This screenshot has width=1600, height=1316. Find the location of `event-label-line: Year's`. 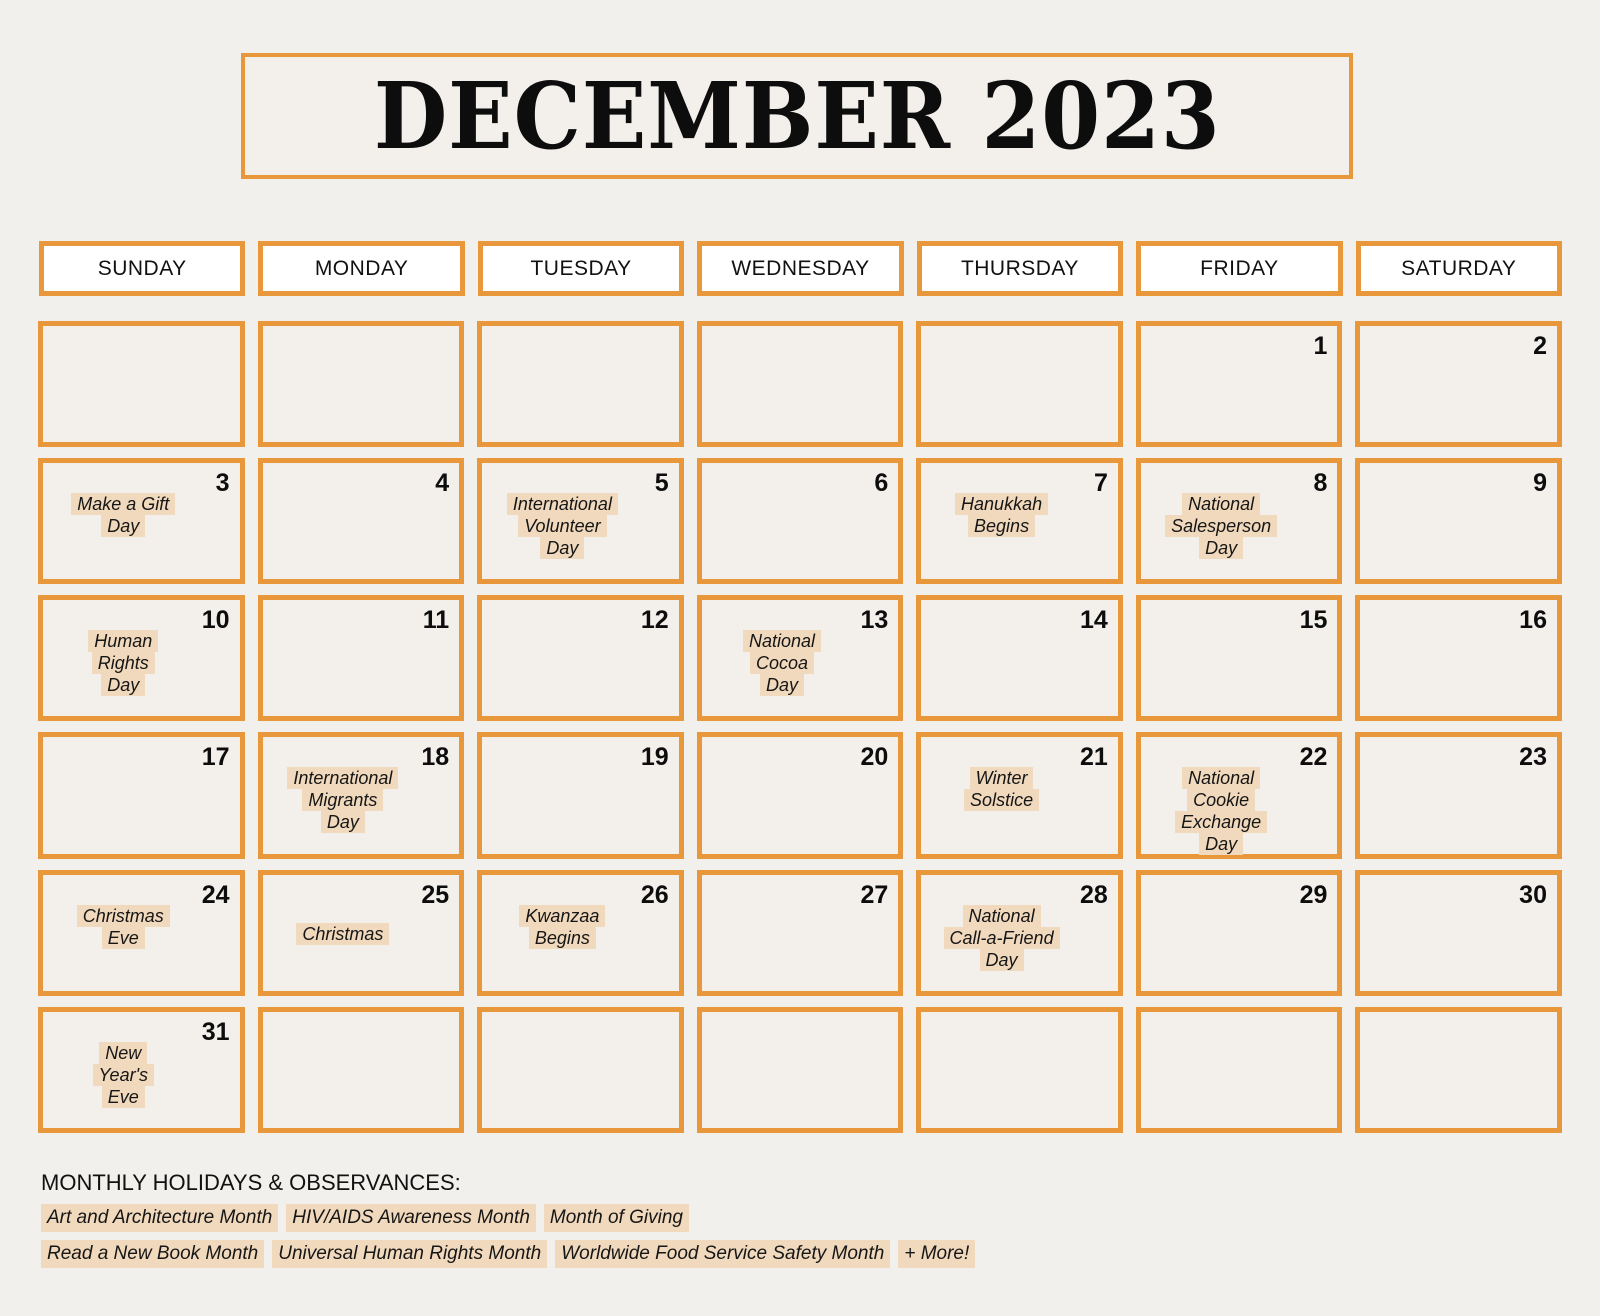

event-label-line: Year's is located at coordinates (123, 1074).